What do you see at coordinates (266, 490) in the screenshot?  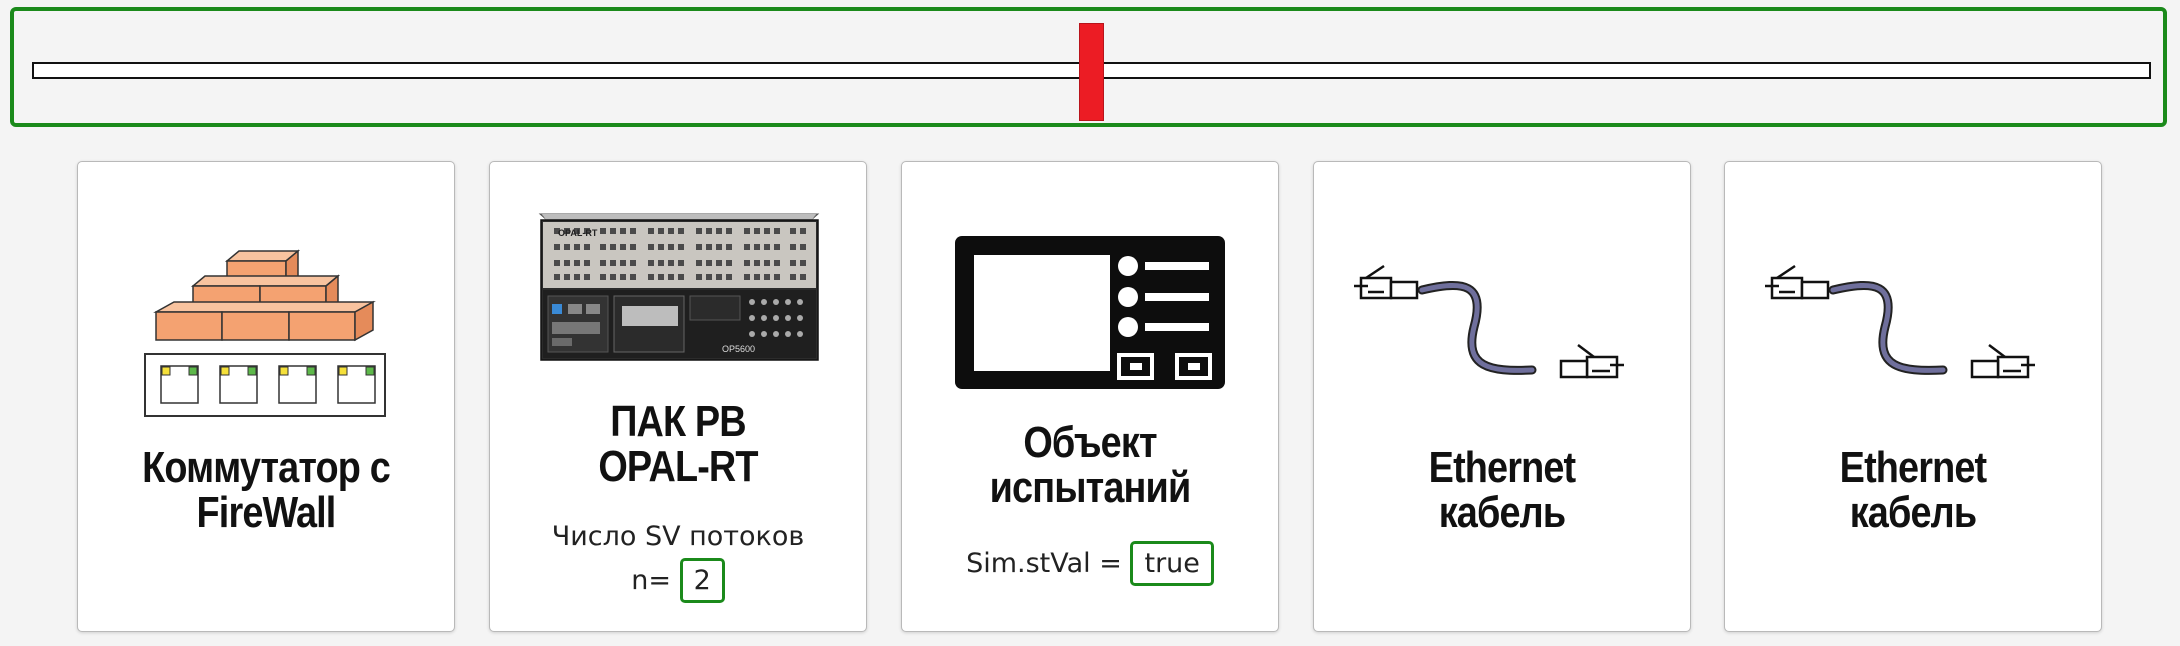 I see `card-title: Коммутатор с FireWall` at bounding box center [266, 490].